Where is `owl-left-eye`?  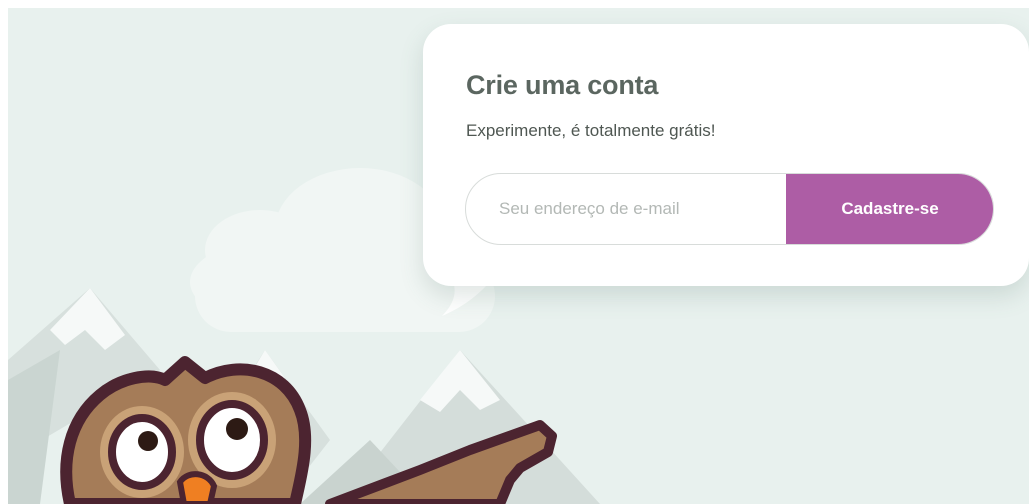 owl-left-eye is located at coordinates (142, 452).